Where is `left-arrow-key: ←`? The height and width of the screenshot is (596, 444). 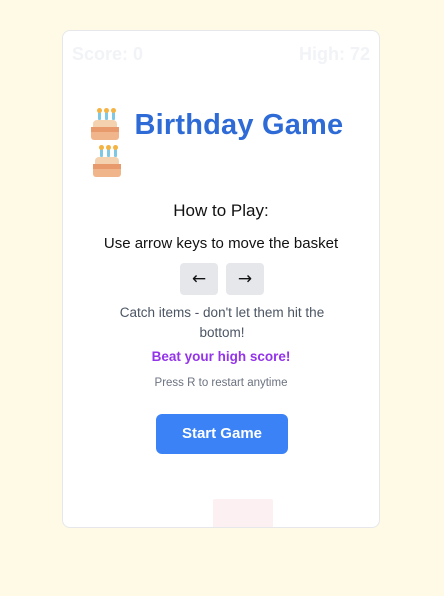 left-arrow-key: ← is located at coordinates (199, 279).